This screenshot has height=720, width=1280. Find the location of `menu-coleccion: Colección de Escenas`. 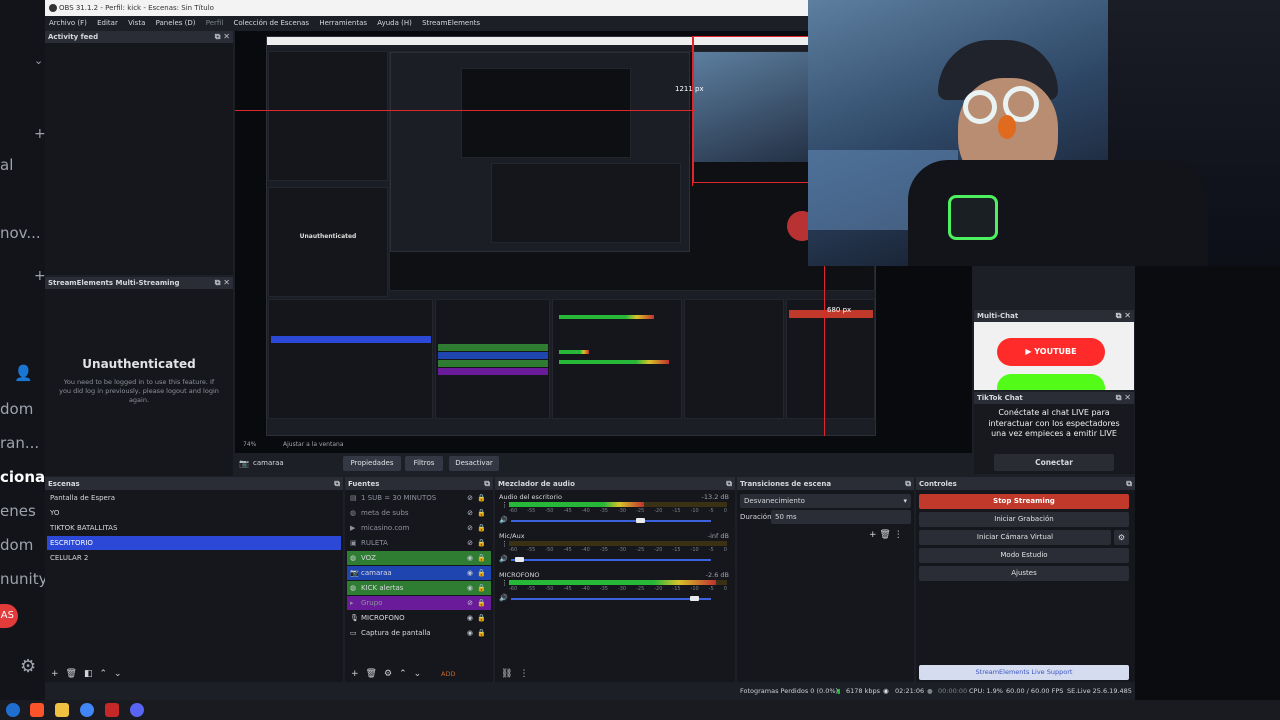

menu-coleccion: Colección de Escenas is located at coordinates (272, 23).